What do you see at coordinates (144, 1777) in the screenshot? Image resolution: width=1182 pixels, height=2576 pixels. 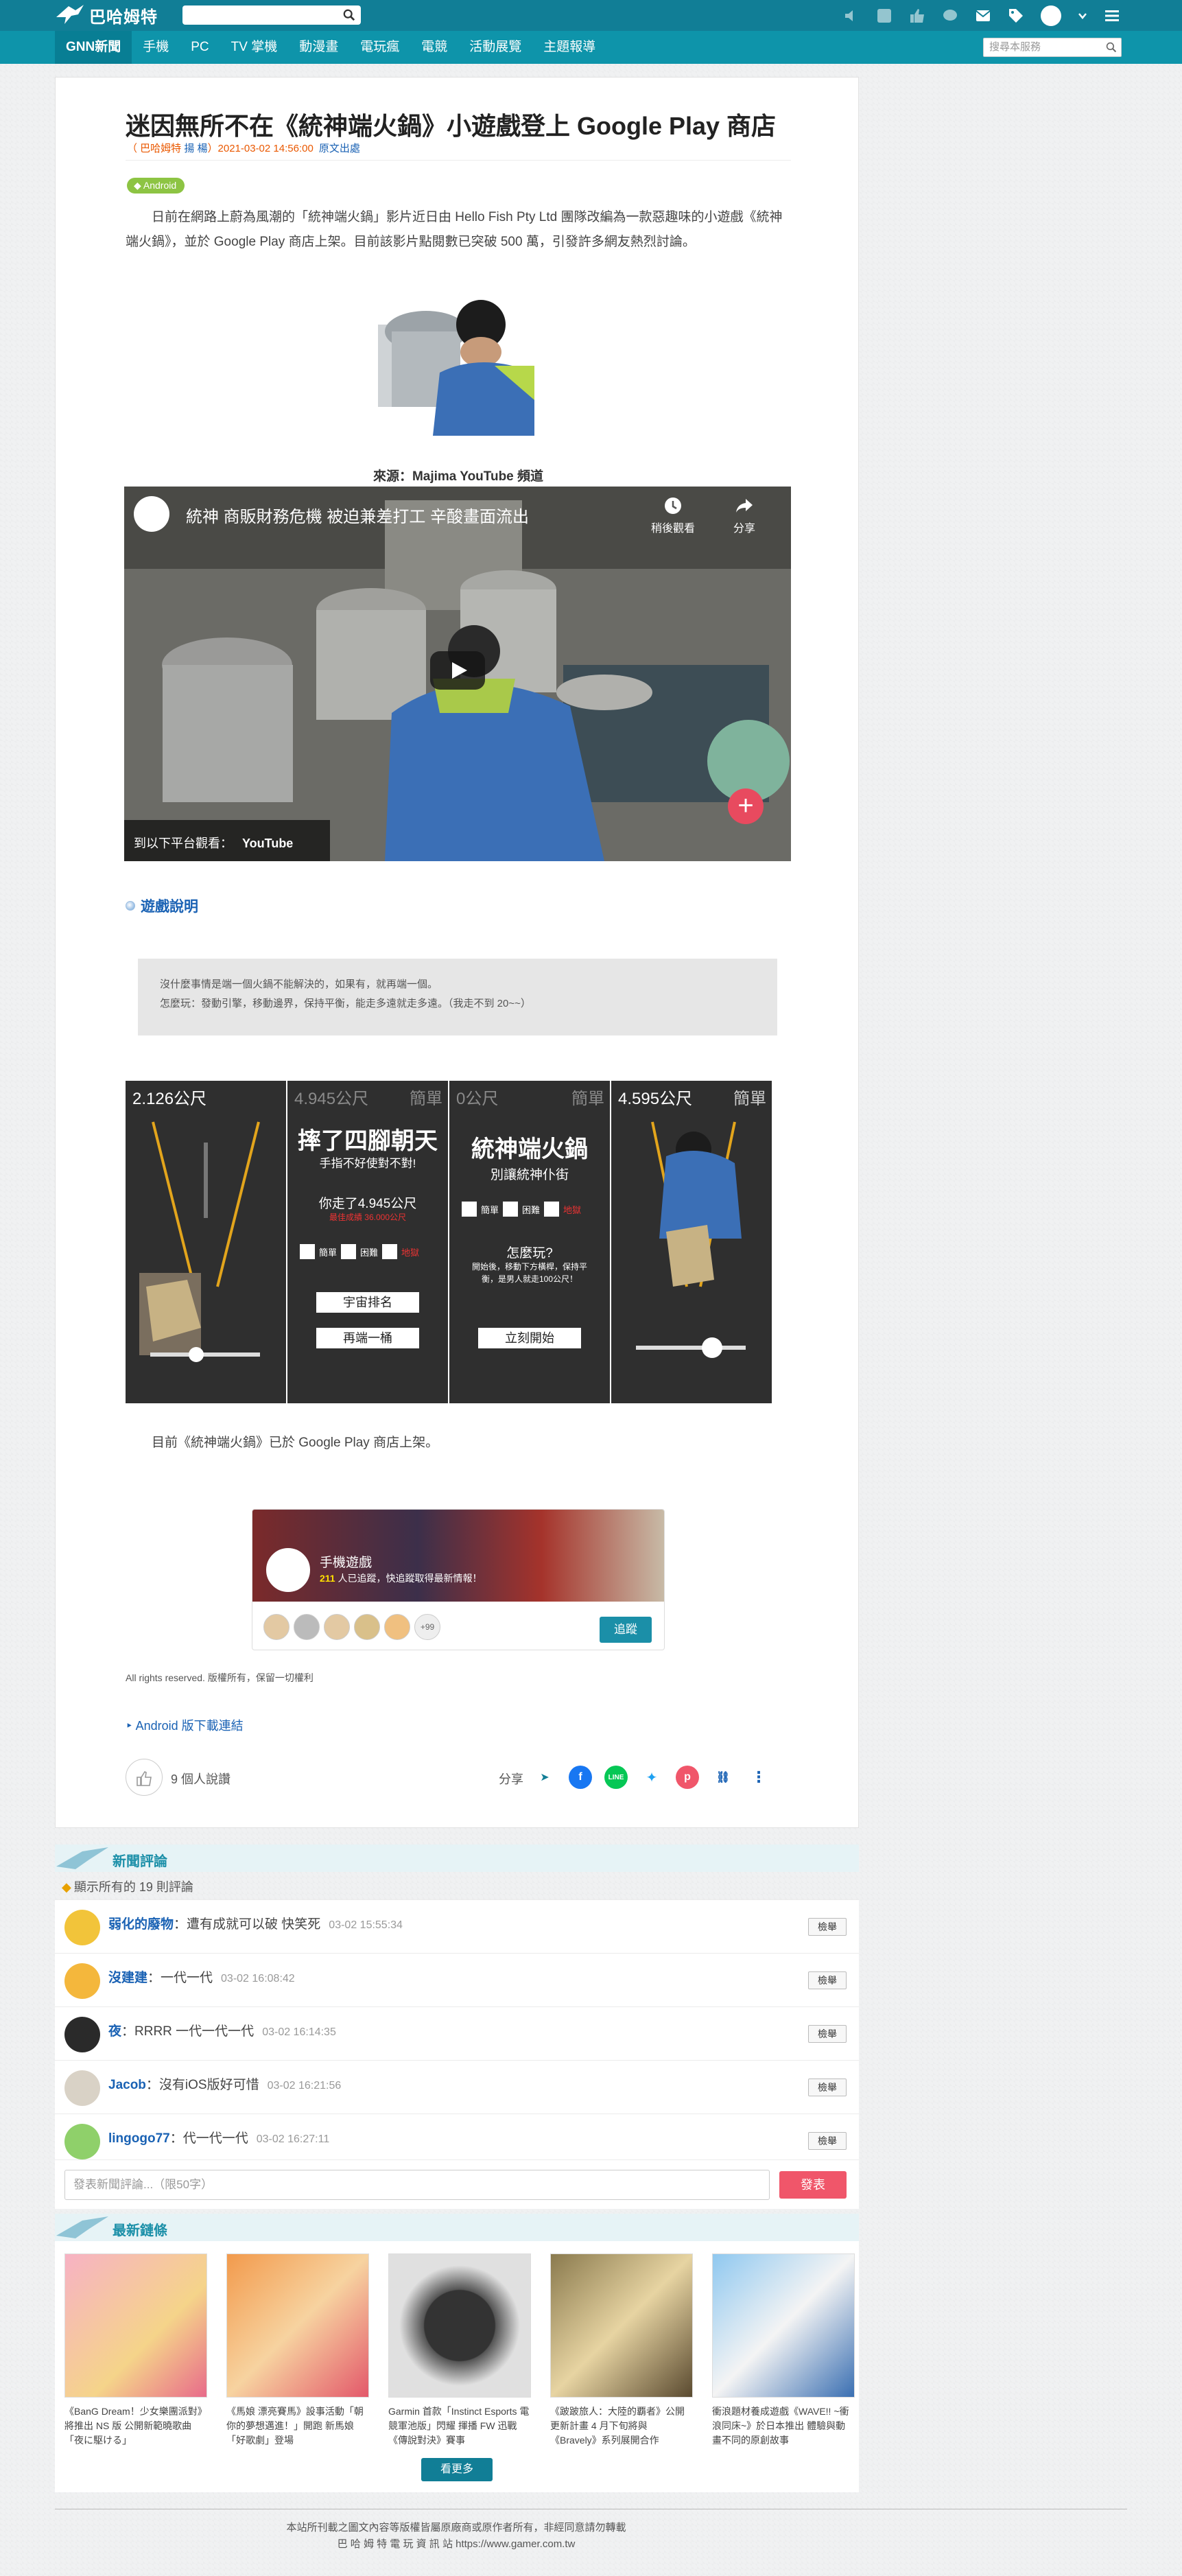 I see `like-button` at bounding box center [144, 1777].